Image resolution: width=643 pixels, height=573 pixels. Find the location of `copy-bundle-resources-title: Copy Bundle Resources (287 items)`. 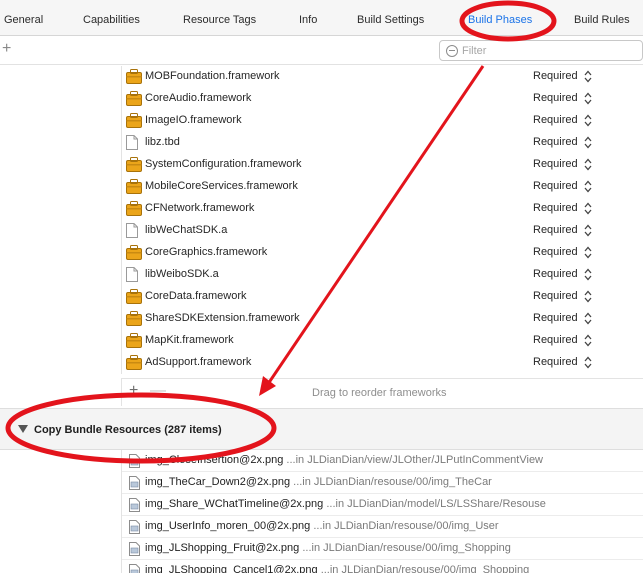

copy-bundle-resources-title: Copy Bundle Resources (287 items) is located at coordinates (128, 430).